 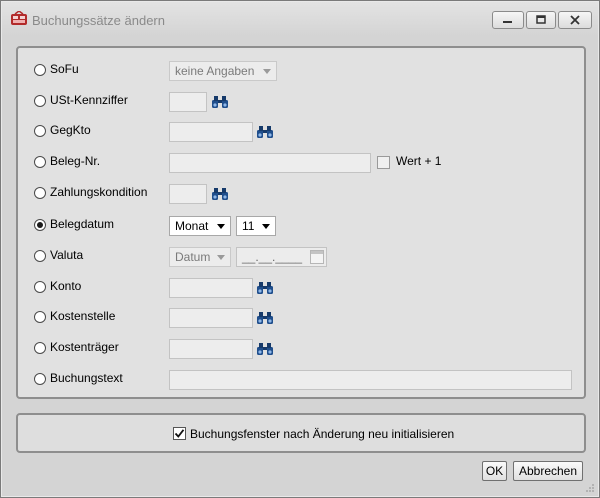 I want to click on valuta-date-input: __.__.____, so click(x=281, y=257).